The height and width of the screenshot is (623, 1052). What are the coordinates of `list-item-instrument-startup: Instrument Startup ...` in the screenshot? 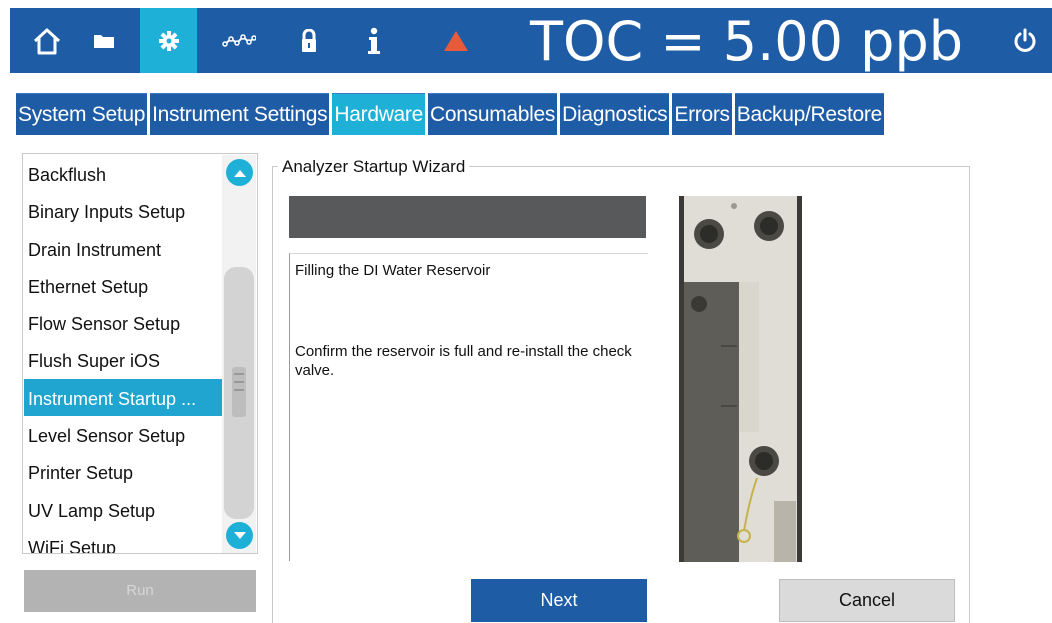 It's located at (123, 397).